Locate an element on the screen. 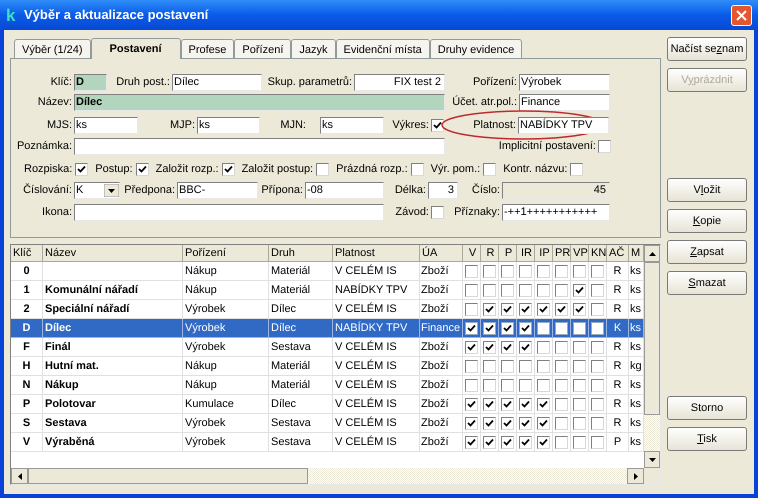  button: Vložit is located at coordinates (707, 190).